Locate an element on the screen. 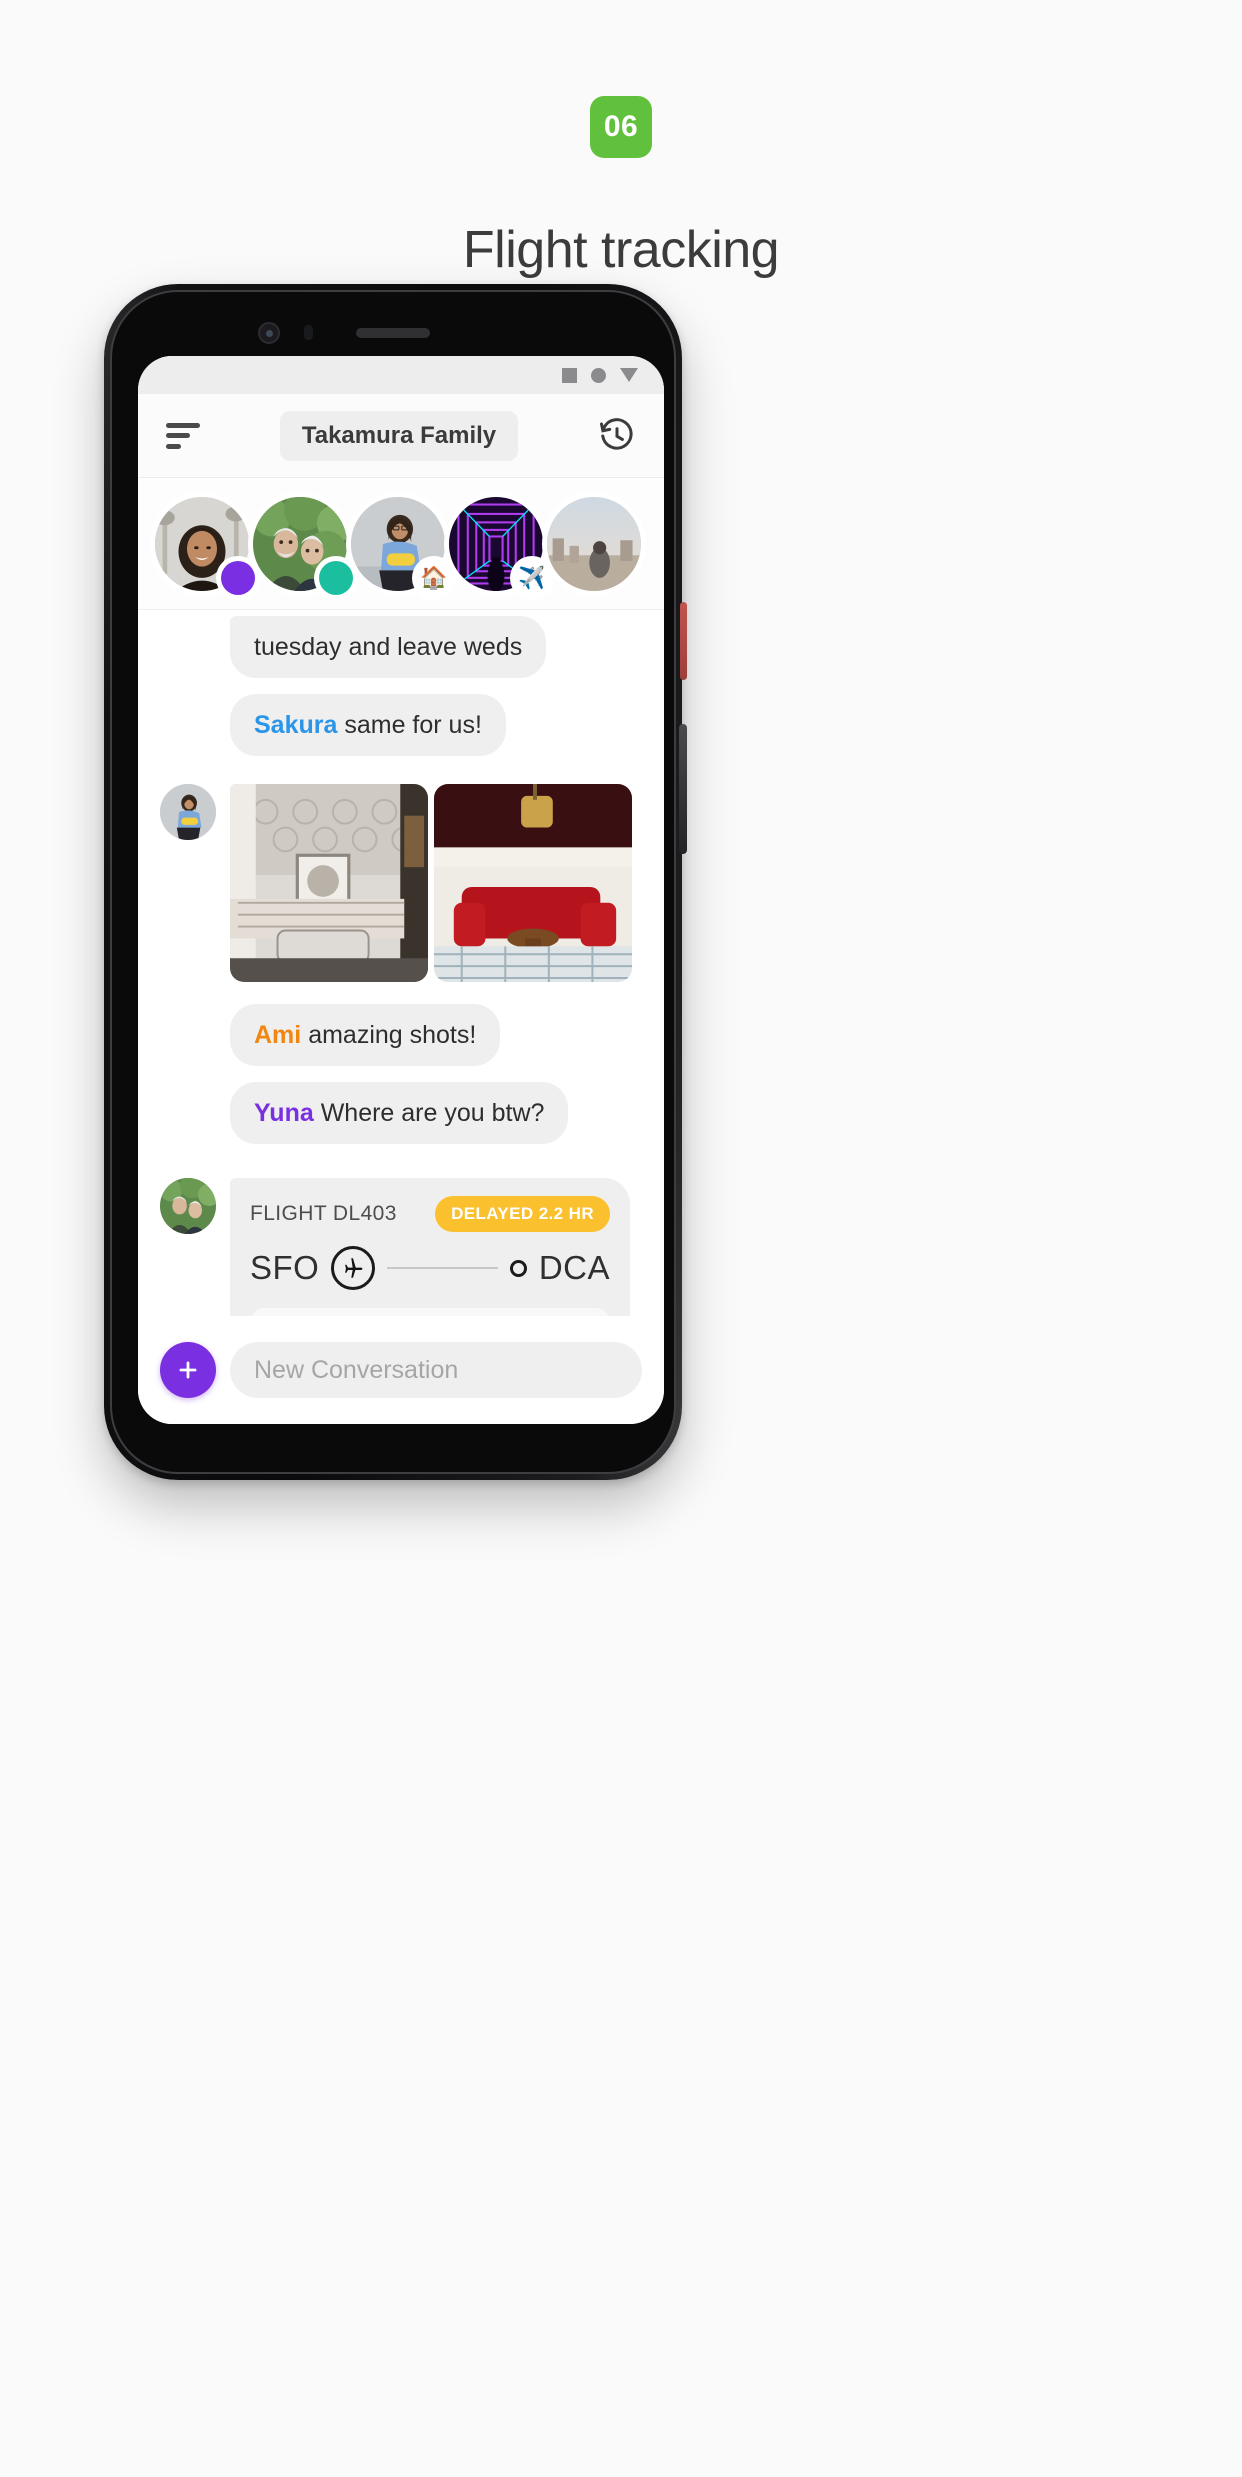 This screenshot has height=2477, width=1242. message-bubble: tuesday and leave weds is located at coordinates (388, 647).